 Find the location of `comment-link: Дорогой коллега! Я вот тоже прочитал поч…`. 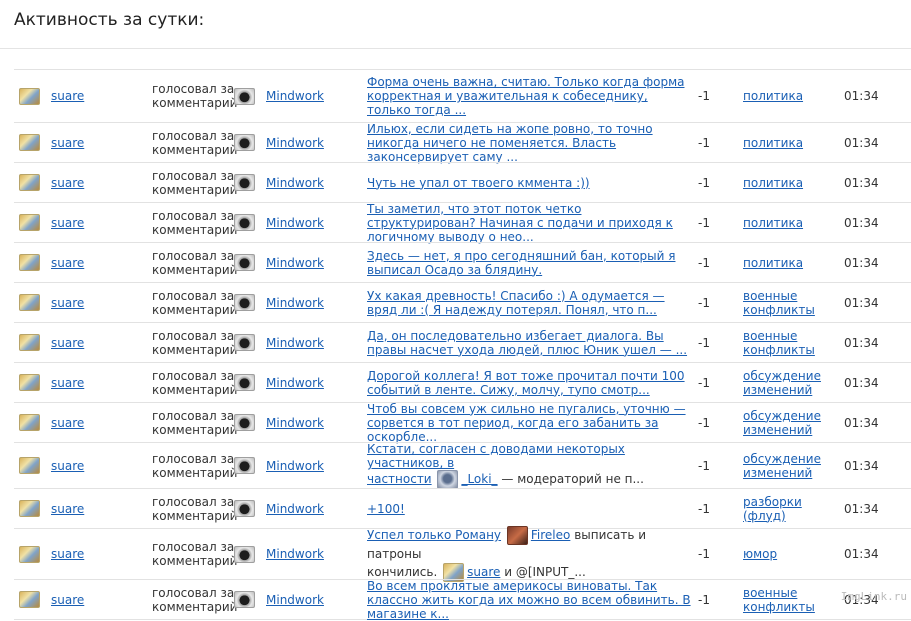

comment-link: Дорогой коллега! Я вот тоже прочитал поч… is located at coordinates (529, 383).